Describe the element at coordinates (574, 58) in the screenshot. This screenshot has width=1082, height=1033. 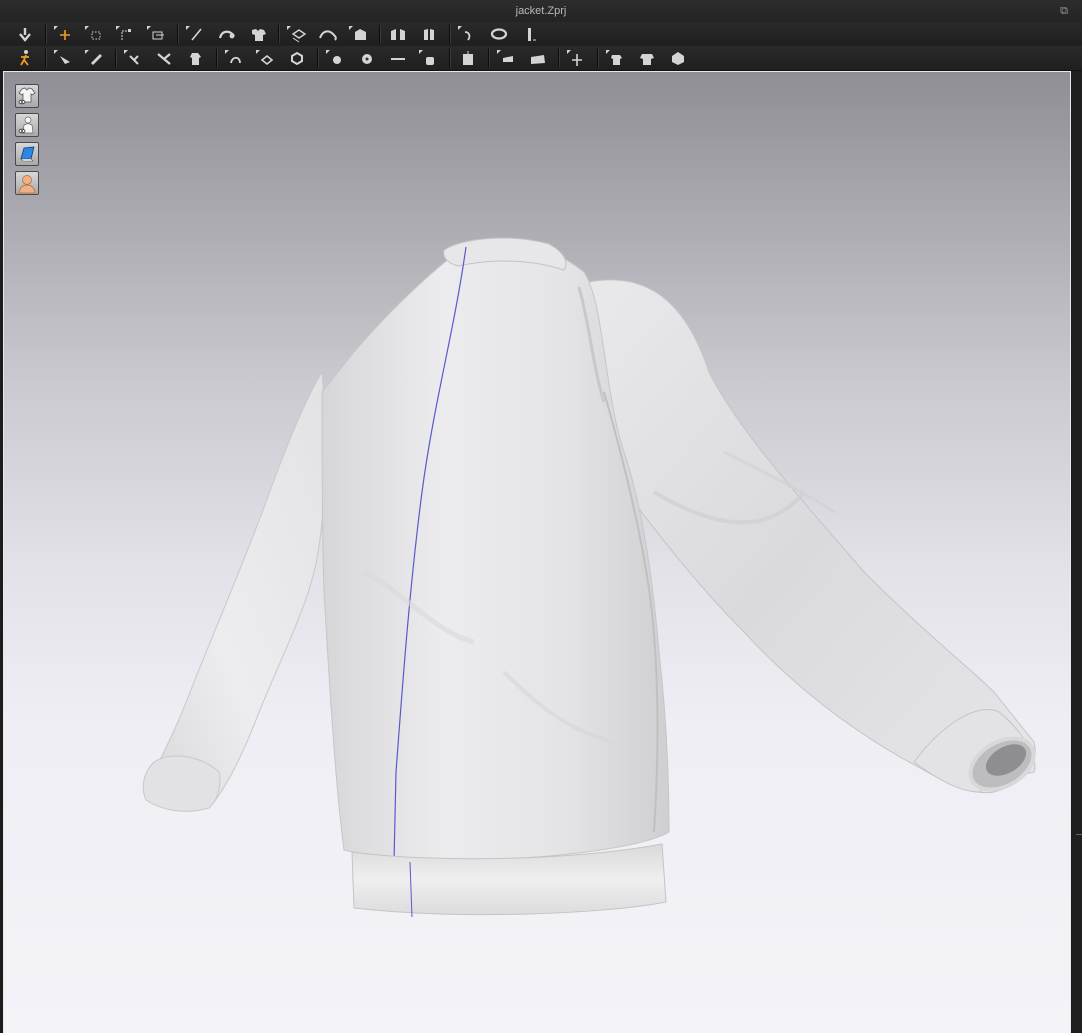
I see `arrange-point-icon` at that location.